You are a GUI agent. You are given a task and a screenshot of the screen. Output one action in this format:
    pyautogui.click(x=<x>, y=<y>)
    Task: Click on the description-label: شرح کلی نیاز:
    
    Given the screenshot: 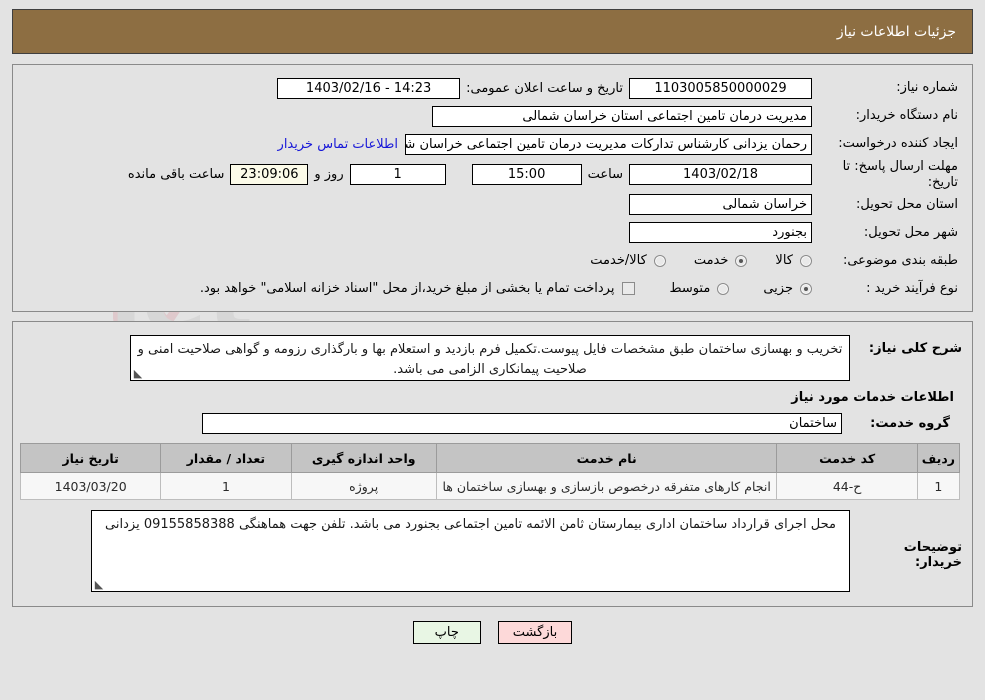 What is the action you would take?
    pyautogui.click(x=915, y=349)
    